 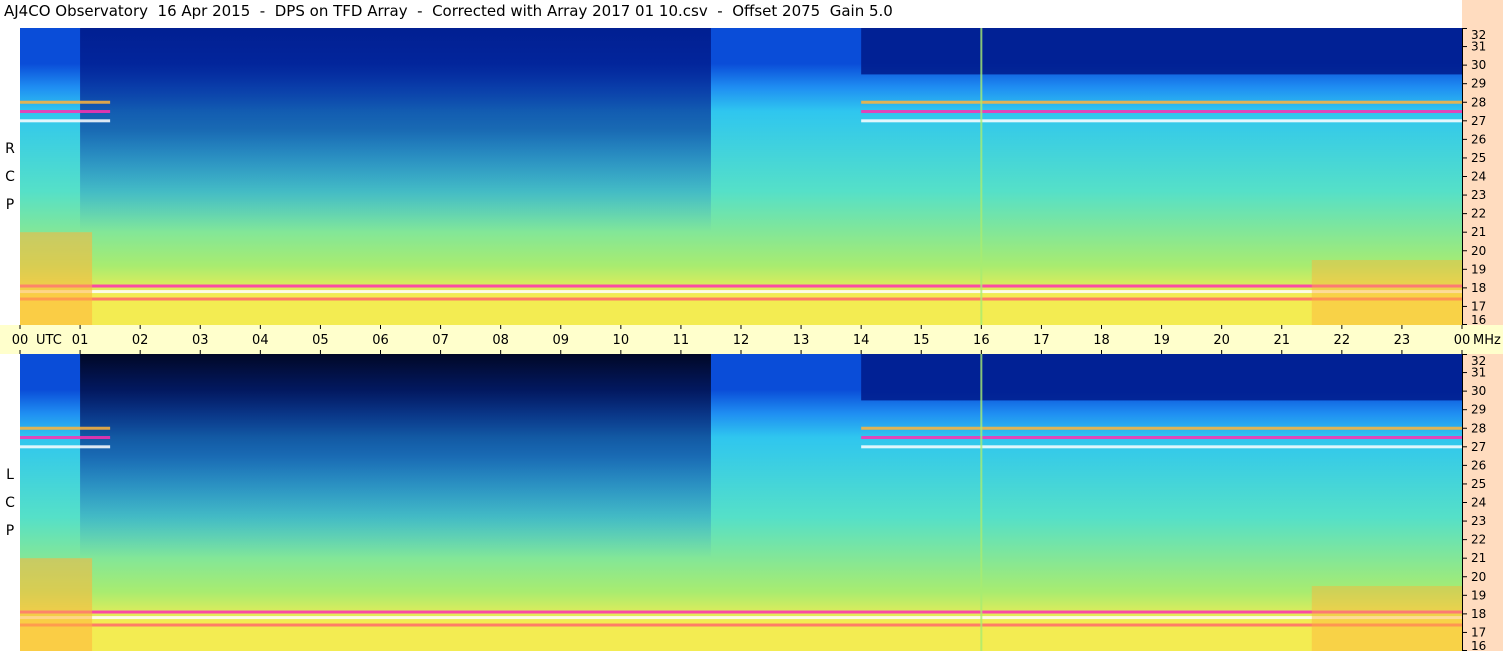 I want to click on time-tick-label: 18, so click(x=1101, y=340).